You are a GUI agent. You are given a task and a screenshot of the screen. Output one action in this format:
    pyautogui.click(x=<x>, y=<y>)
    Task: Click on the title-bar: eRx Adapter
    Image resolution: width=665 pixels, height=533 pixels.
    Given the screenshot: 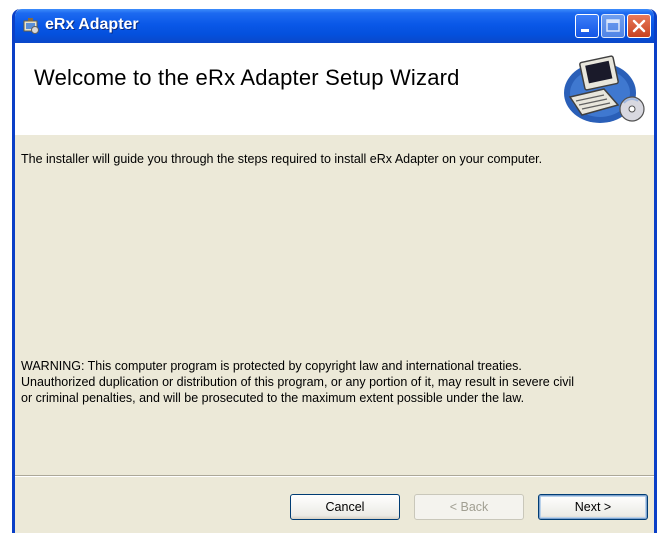 What is the action you would take?
    pyautogui.click(x=334, y=26)
    